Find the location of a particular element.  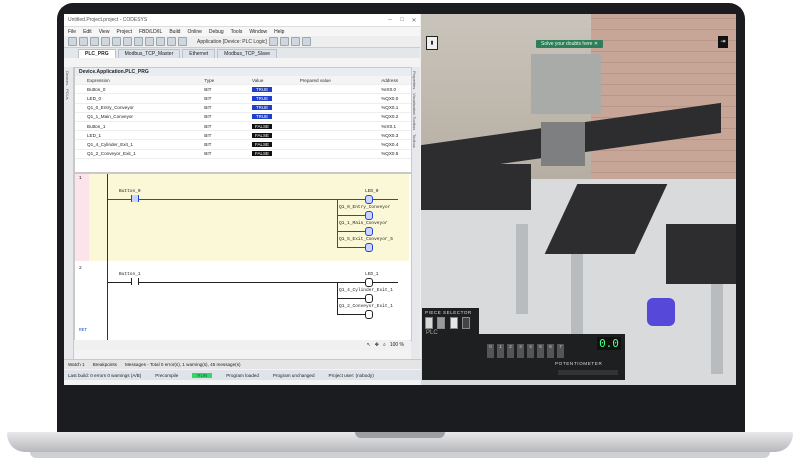

push-button: 6 is located at coordinates (550, 351).